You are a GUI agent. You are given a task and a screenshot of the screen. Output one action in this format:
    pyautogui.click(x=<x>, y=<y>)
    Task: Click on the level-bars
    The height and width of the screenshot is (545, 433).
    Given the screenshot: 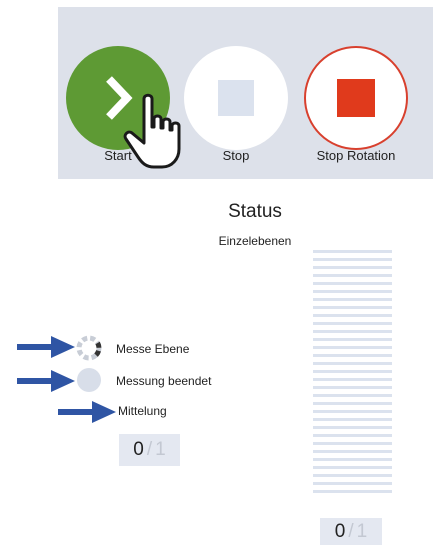 What is the action you would take?
    pyautogui.click(x=352, y=374)
    